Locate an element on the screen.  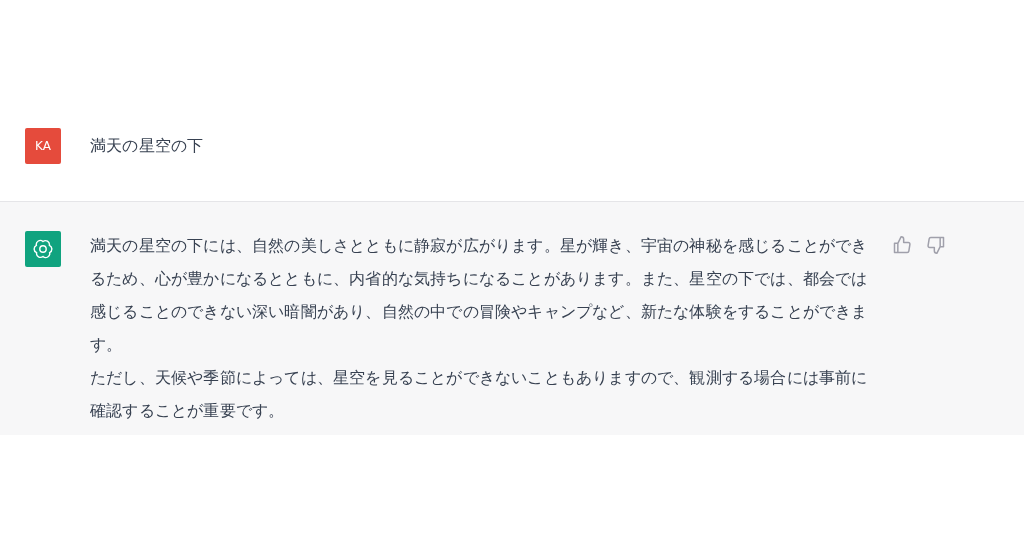
user-avatar: KA is located at coordinates (43, 146).